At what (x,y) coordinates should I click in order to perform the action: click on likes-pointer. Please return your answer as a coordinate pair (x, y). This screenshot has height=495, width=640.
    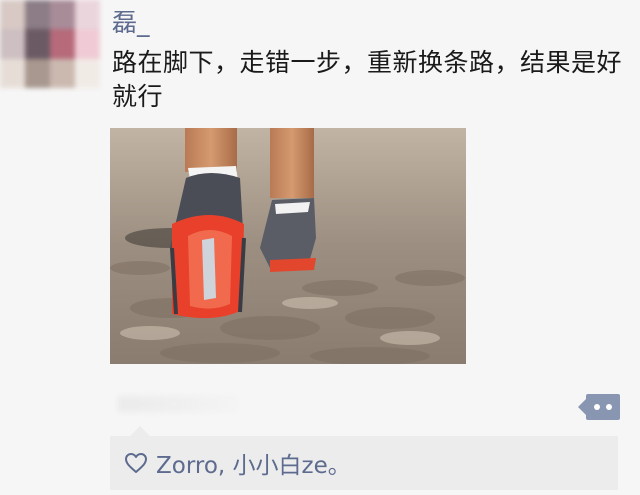
    Looking at the image, I should click on (140, 431).